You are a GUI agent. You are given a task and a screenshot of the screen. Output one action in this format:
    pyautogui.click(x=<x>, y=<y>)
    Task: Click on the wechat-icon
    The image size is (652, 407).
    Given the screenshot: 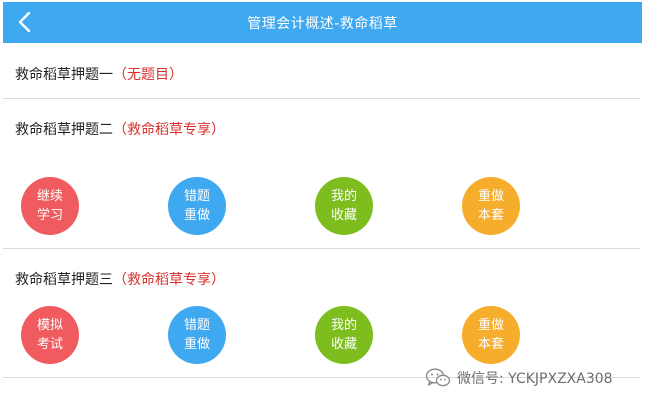 What is the action you would take?
    pyautogui.click(x=438, y=377)
    